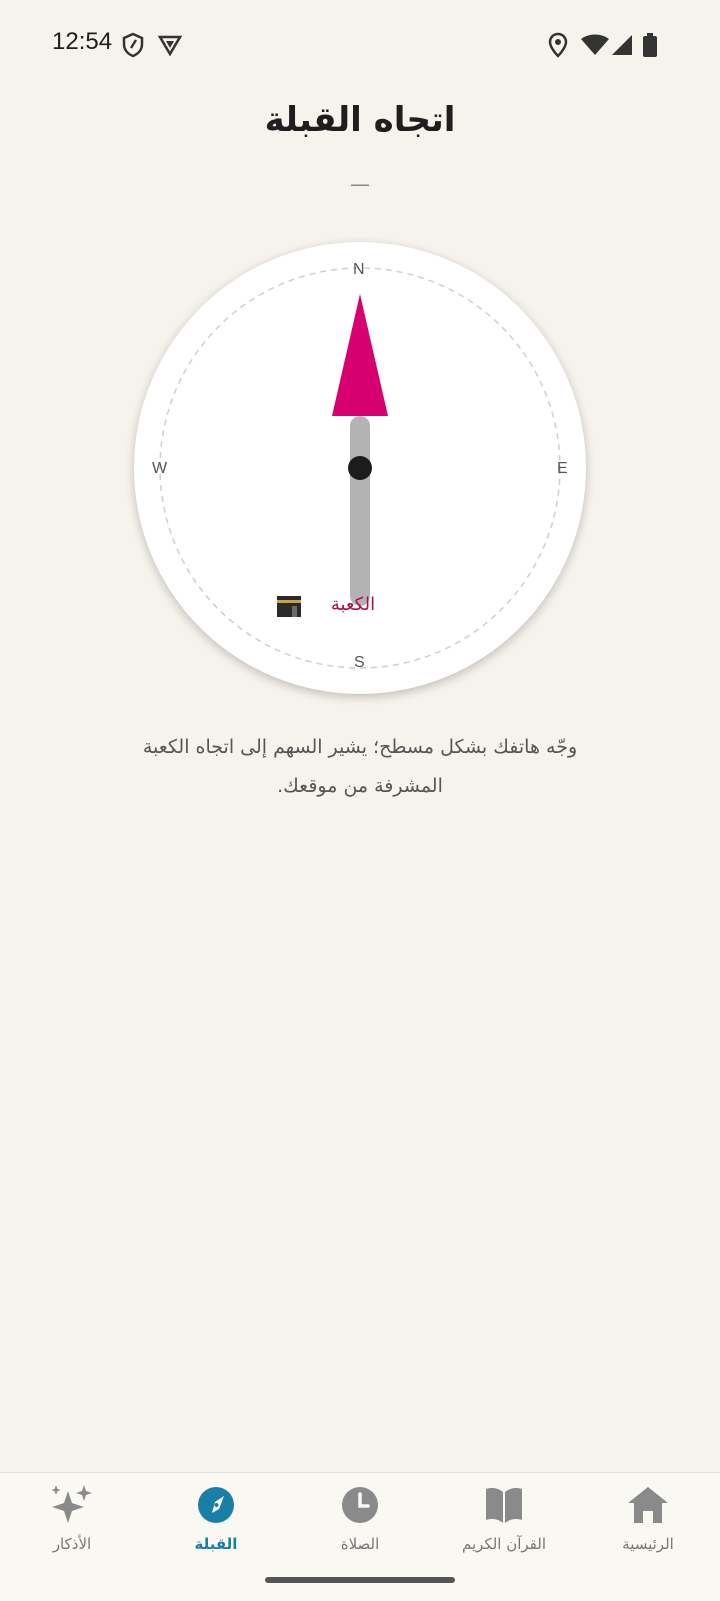 Image resolution: width=720 pixels, height=1601 pixels. I want to click on nav-label-quran: القرآن الكريم, so click(503, 1544).